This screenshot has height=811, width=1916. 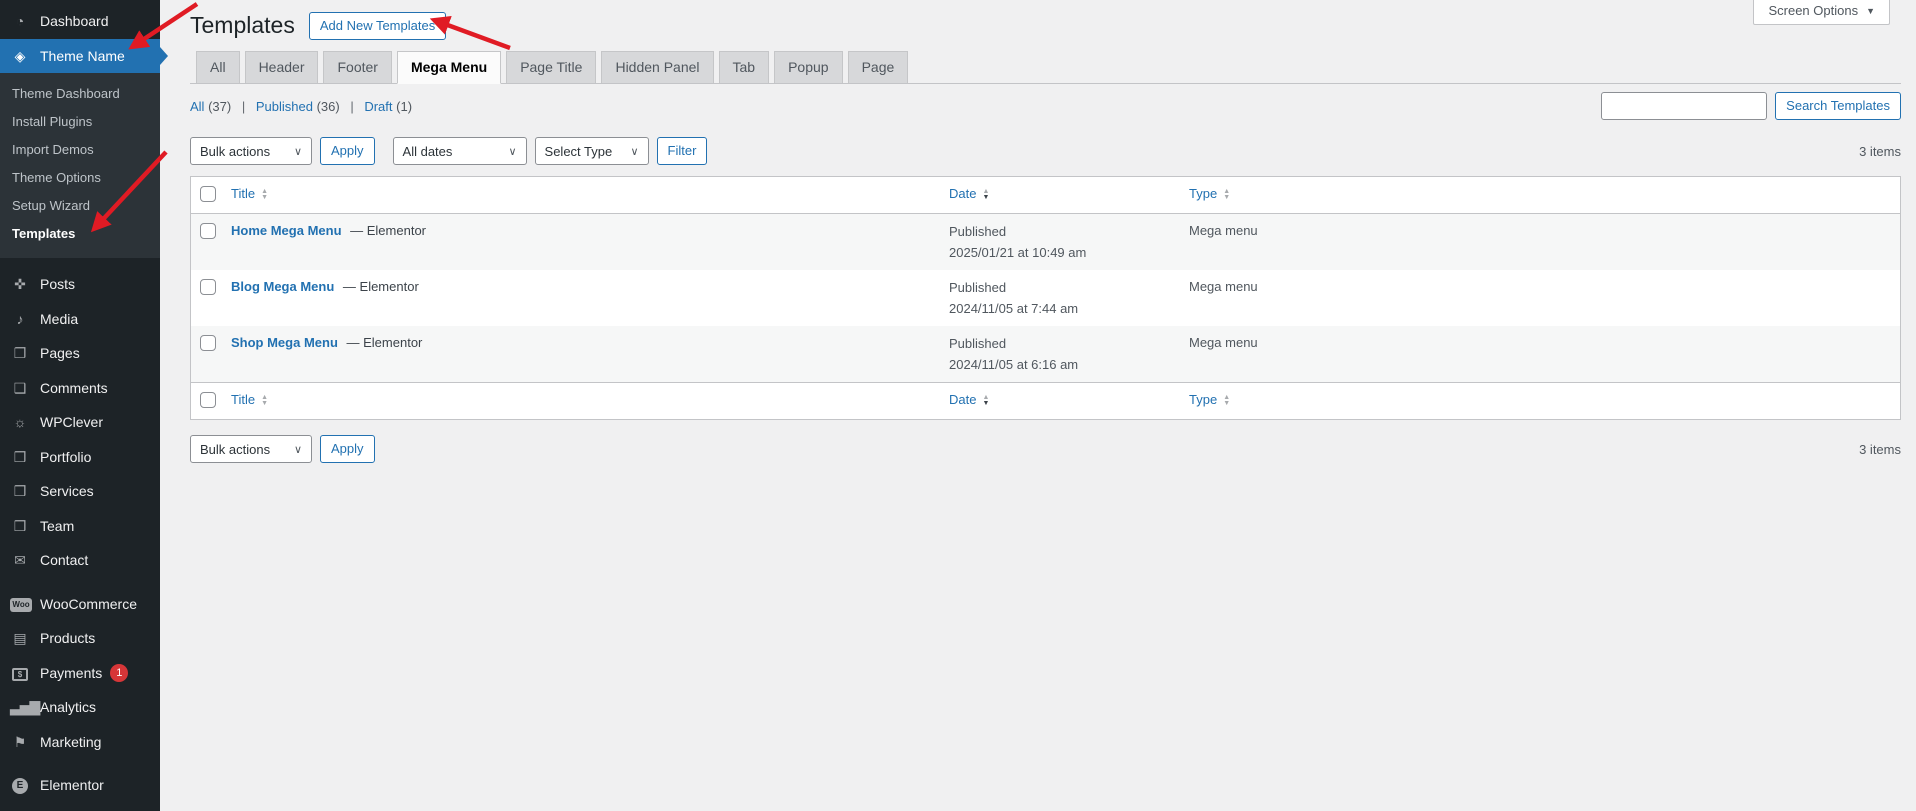 I want to click on template-title-link: Shop Mega Menu, so click(x=284, y=342).